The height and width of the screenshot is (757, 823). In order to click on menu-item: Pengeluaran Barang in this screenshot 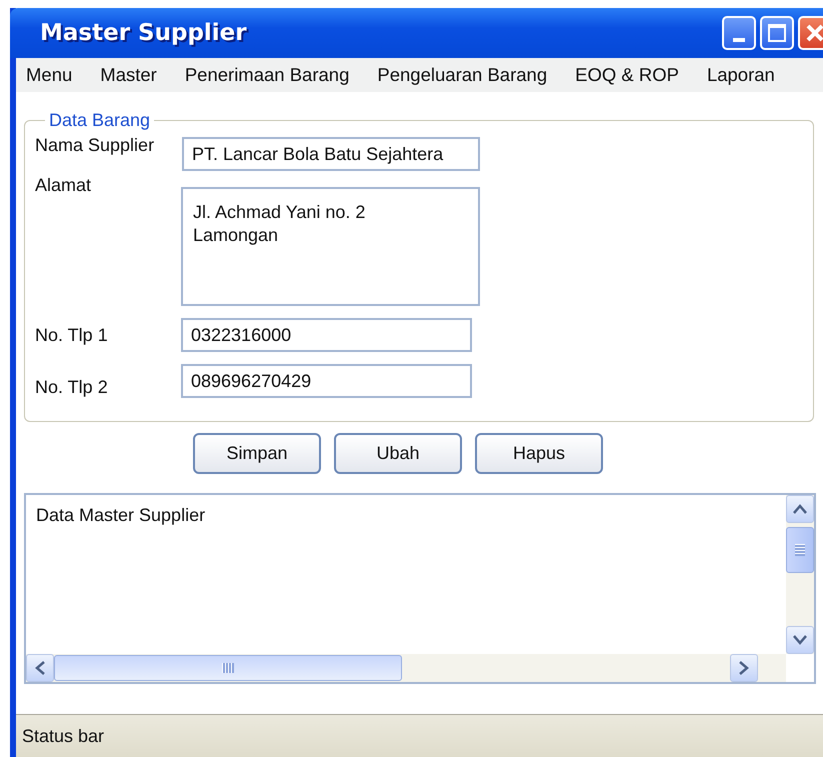, I will do `click(462, 75)`.